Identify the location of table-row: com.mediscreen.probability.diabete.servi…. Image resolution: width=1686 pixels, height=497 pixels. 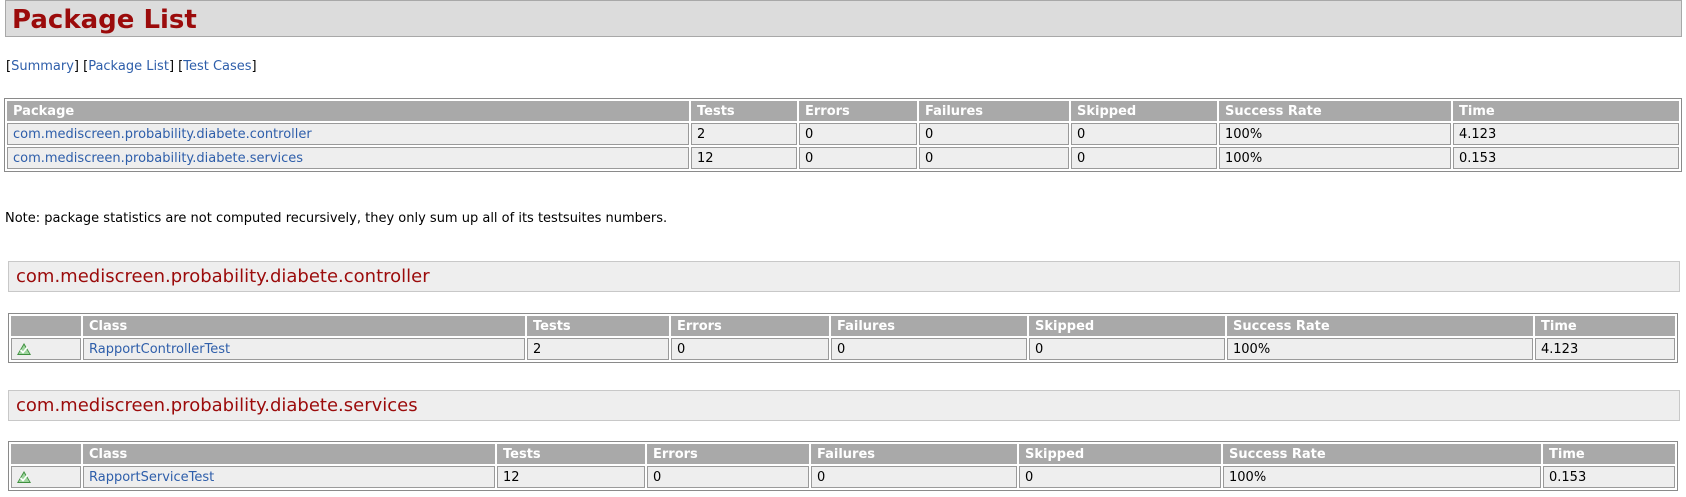
(843, 158).